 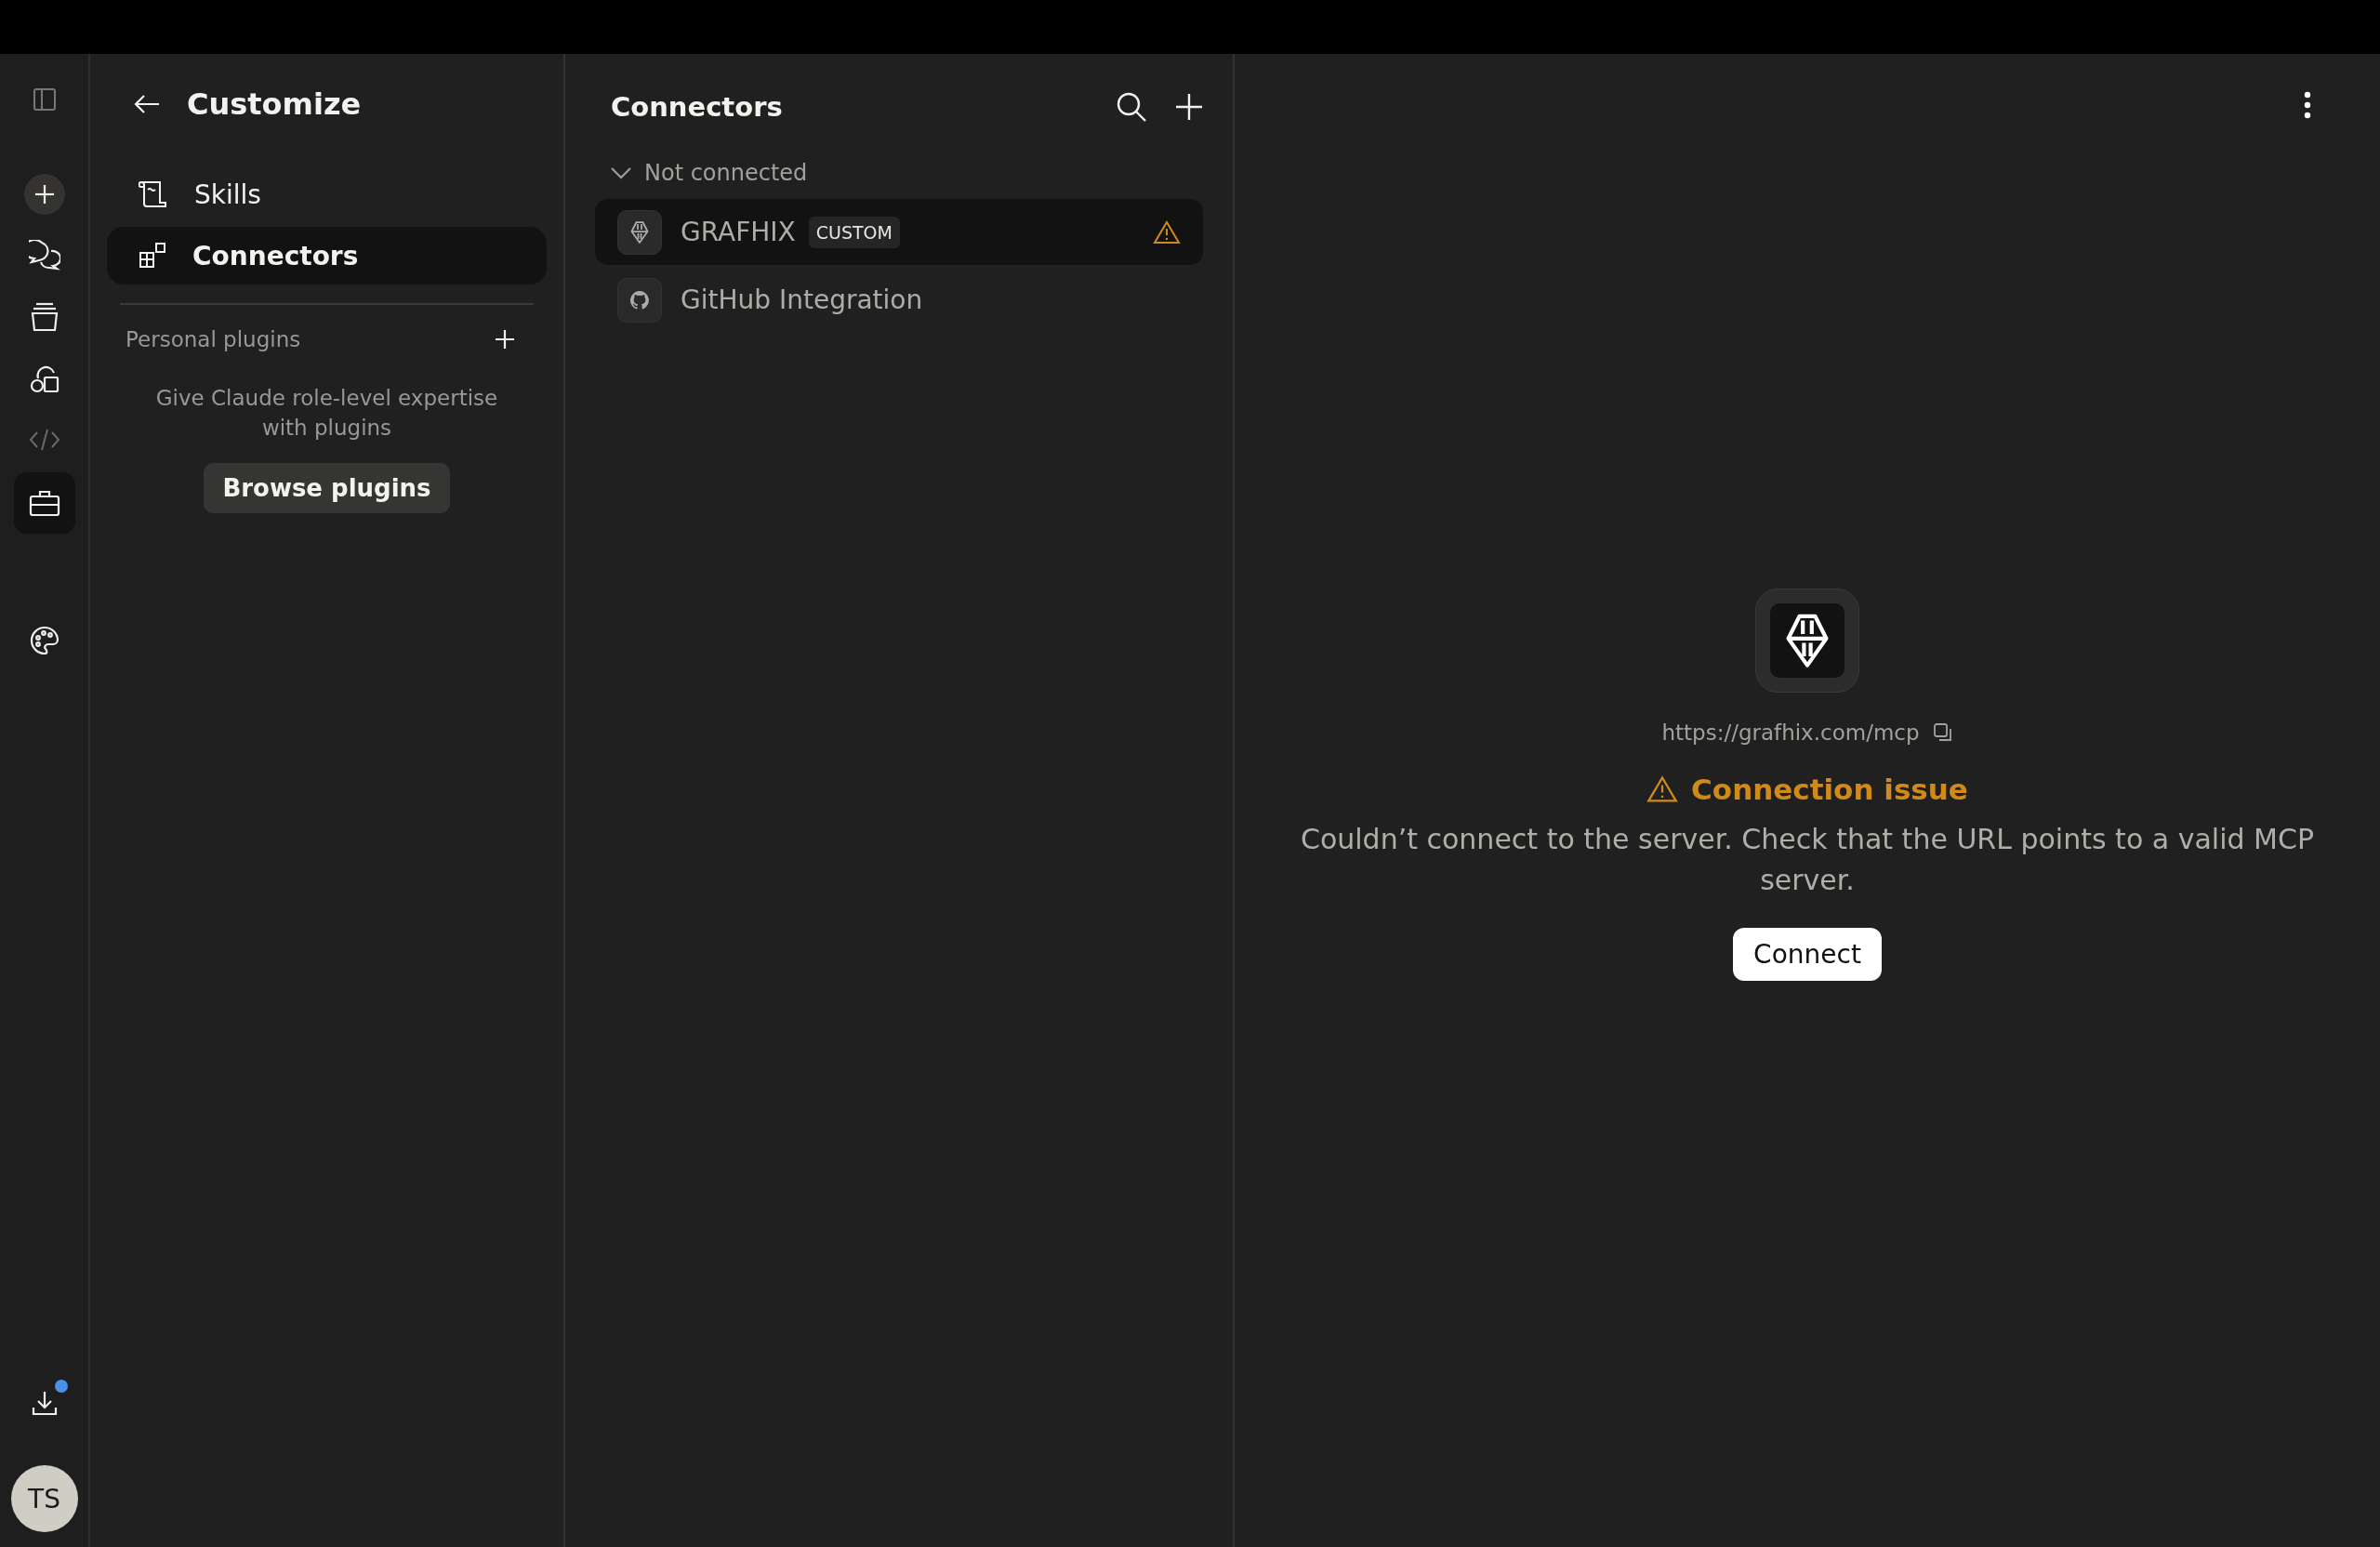 What do you see at coordinates (44, 1403) in the screenshot?
I see `download-icon` at bounding box center [44, 1403].